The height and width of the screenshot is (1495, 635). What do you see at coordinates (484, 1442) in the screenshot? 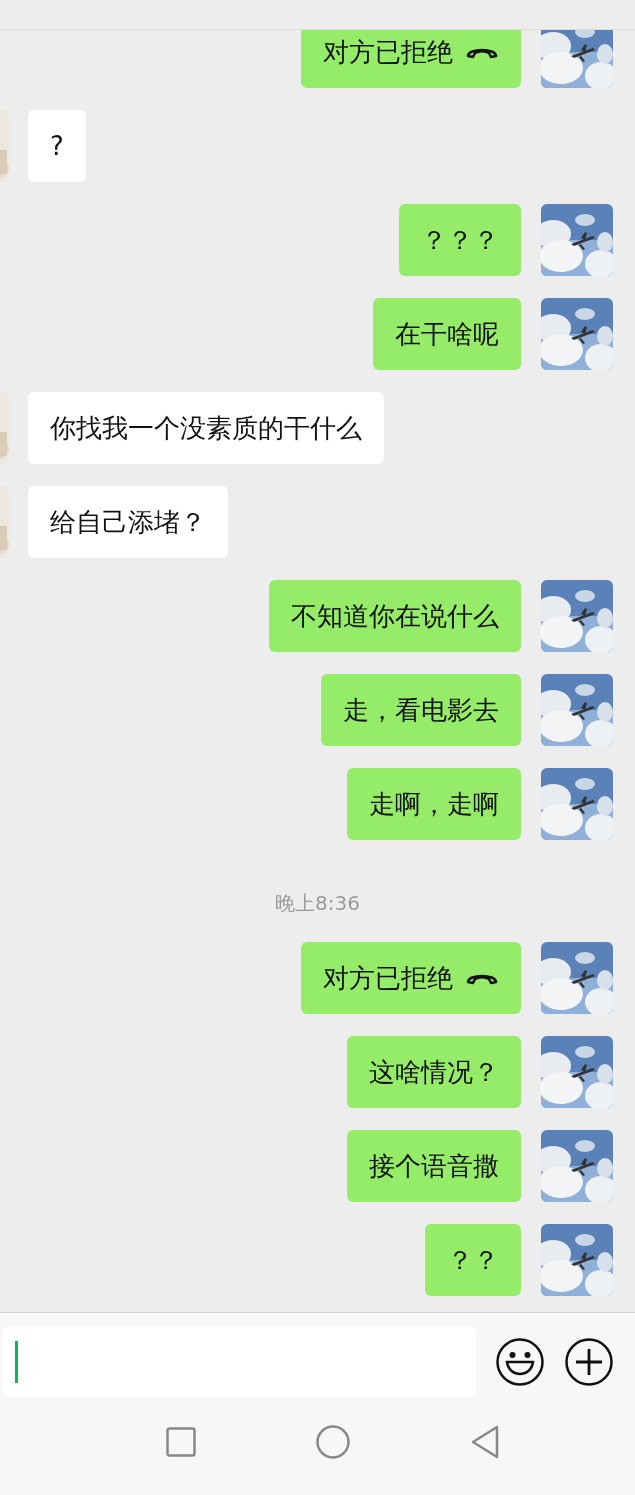
I see `back-icon` at bounding box center [484, 1442].